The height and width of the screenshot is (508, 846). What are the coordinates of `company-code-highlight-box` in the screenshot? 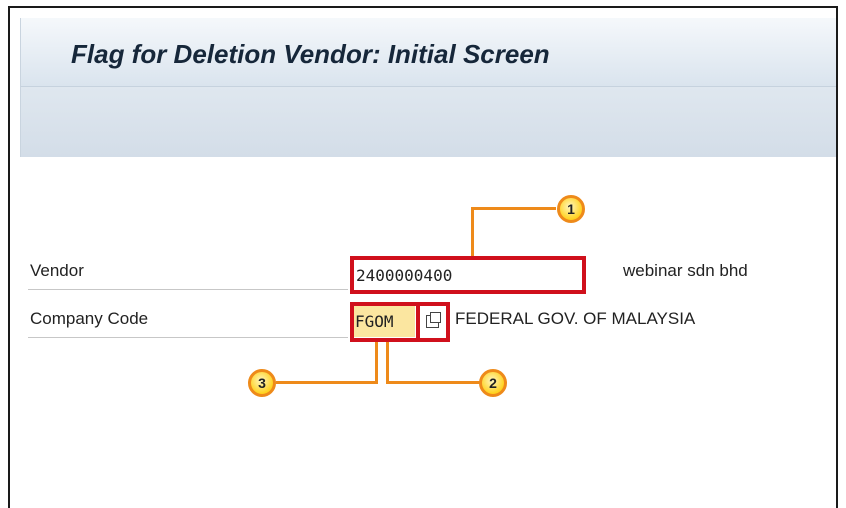 It's located at (385, 322).